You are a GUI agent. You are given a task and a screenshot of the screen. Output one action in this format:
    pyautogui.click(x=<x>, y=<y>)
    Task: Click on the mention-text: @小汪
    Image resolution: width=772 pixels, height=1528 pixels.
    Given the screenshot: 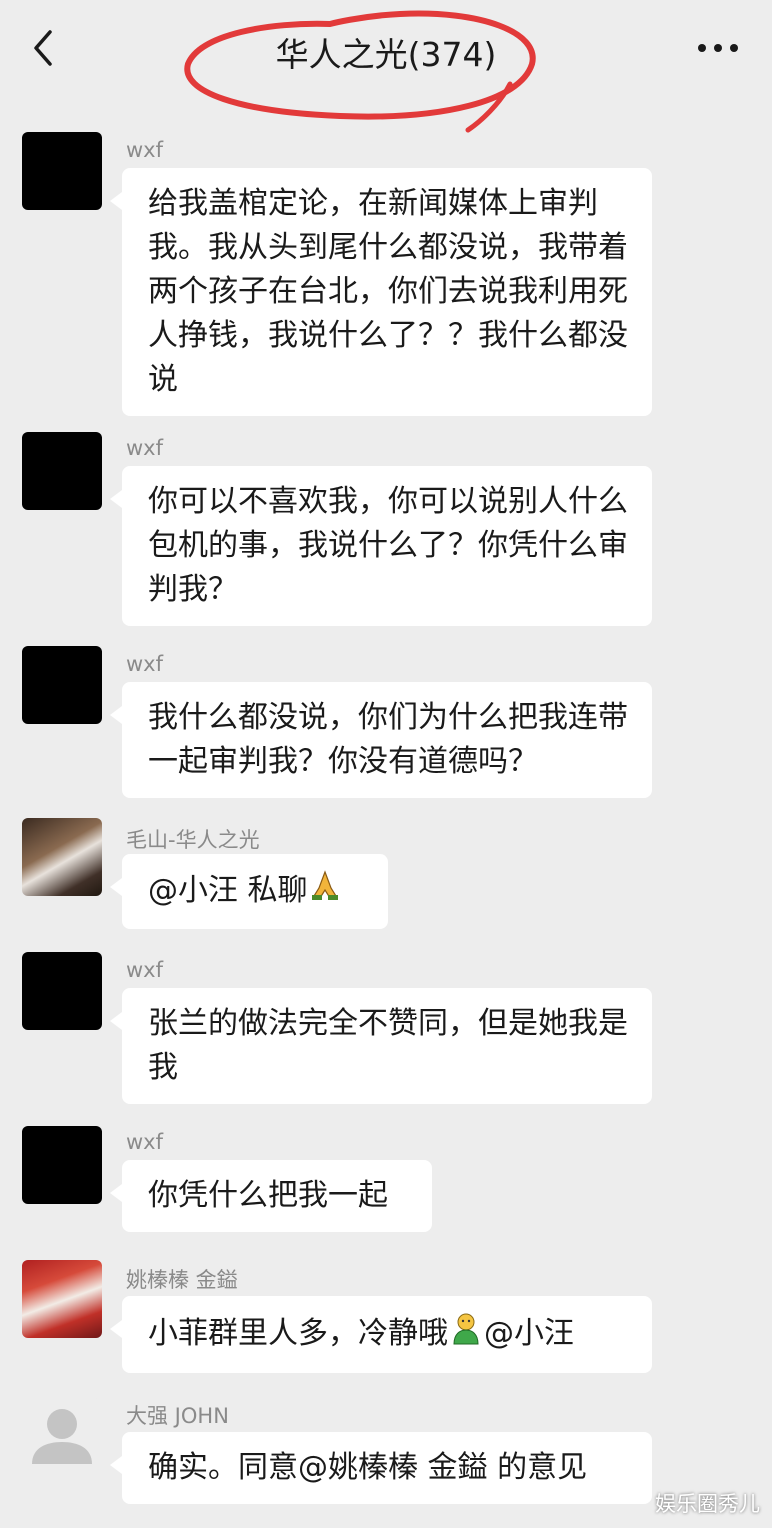 What is the action you would take?
    pyautogui.click(x=529, y=1333)
    